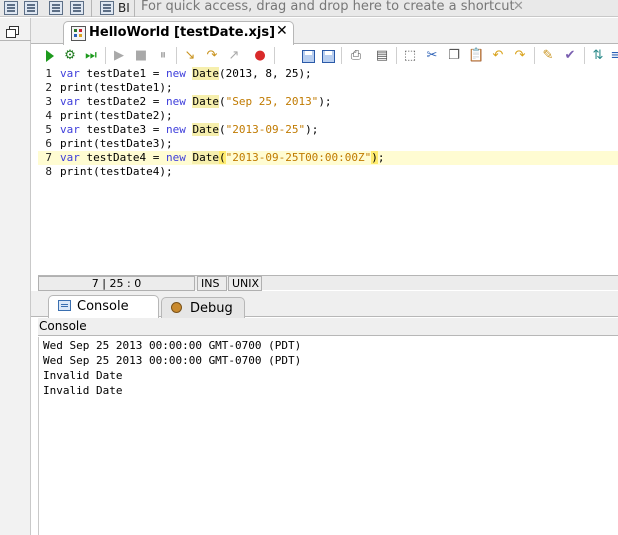  Describe the element at coordinates (122, 101) in the screenshot. I see `code-token: testDate2 =` at that location.